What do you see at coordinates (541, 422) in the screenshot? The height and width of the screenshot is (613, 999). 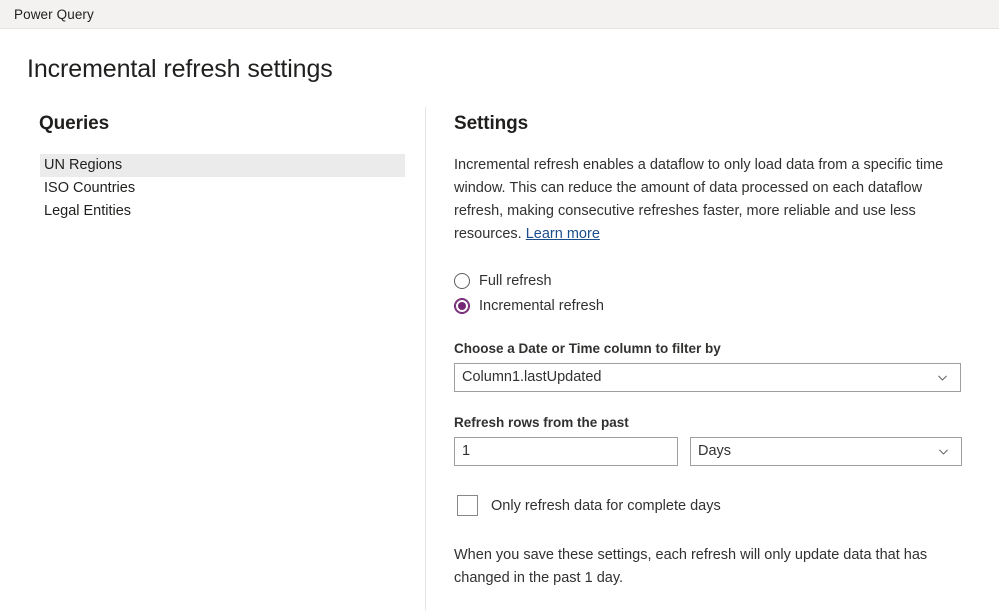 I see `refresh-rows-label: Refresh rows from the past` at bounding box center [541, 422].